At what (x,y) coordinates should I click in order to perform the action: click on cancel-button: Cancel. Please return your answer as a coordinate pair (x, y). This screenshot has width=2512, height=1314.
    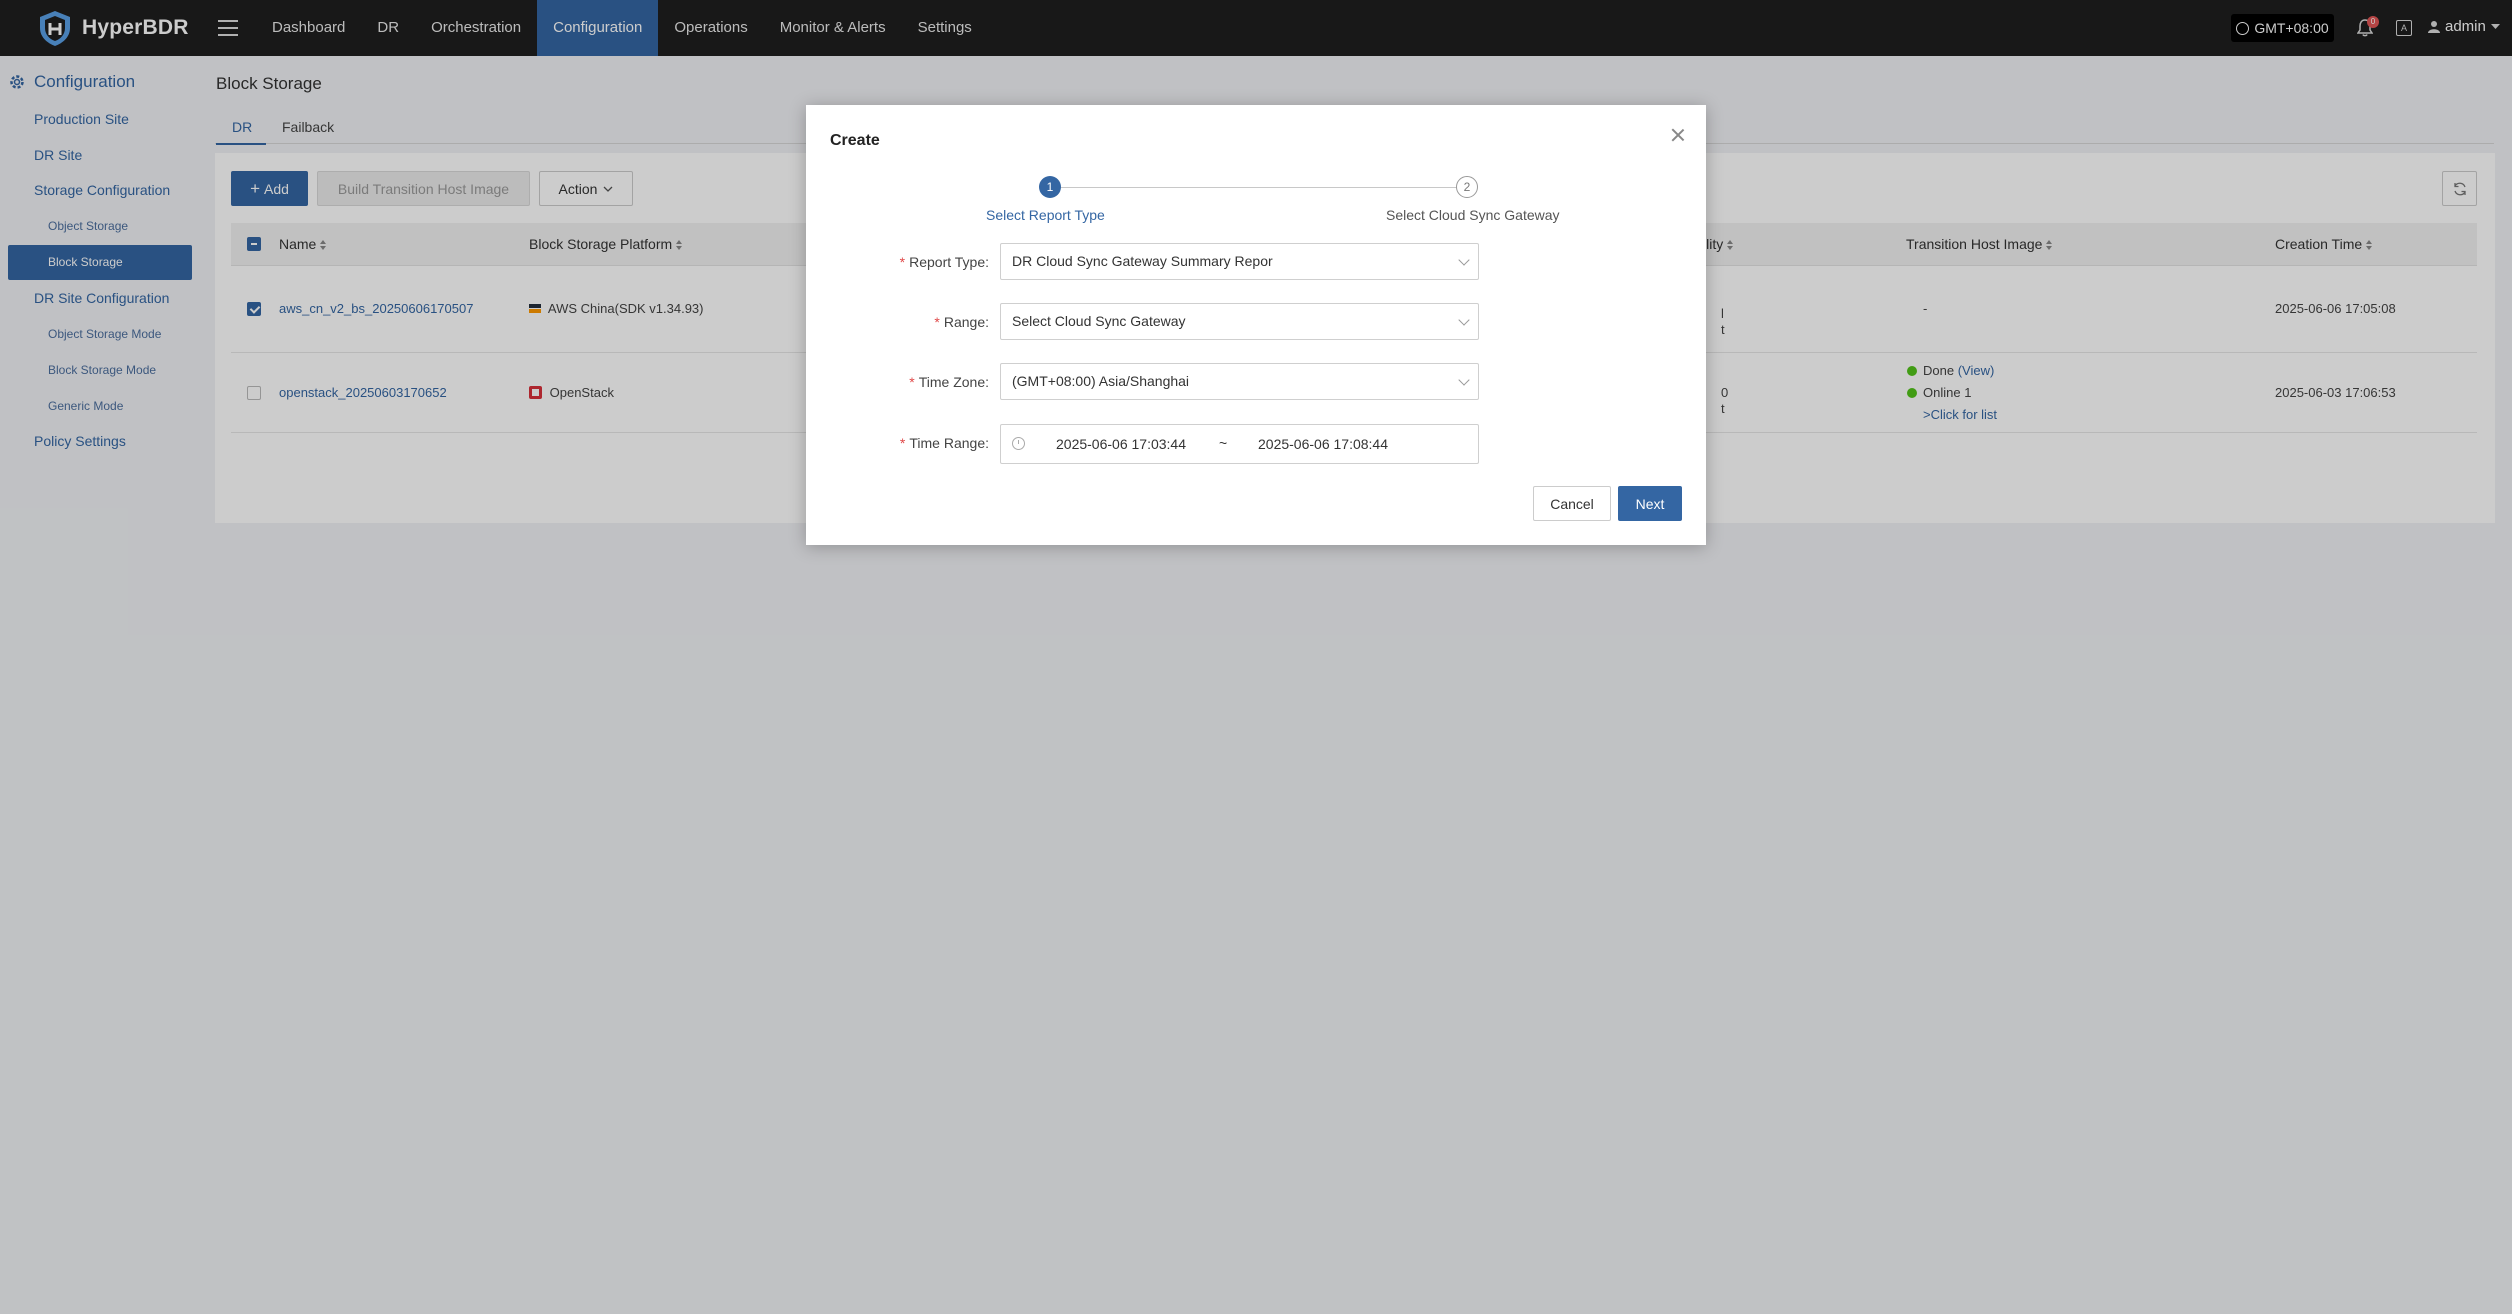
    Looking at the image, I should click on (1572, 503).